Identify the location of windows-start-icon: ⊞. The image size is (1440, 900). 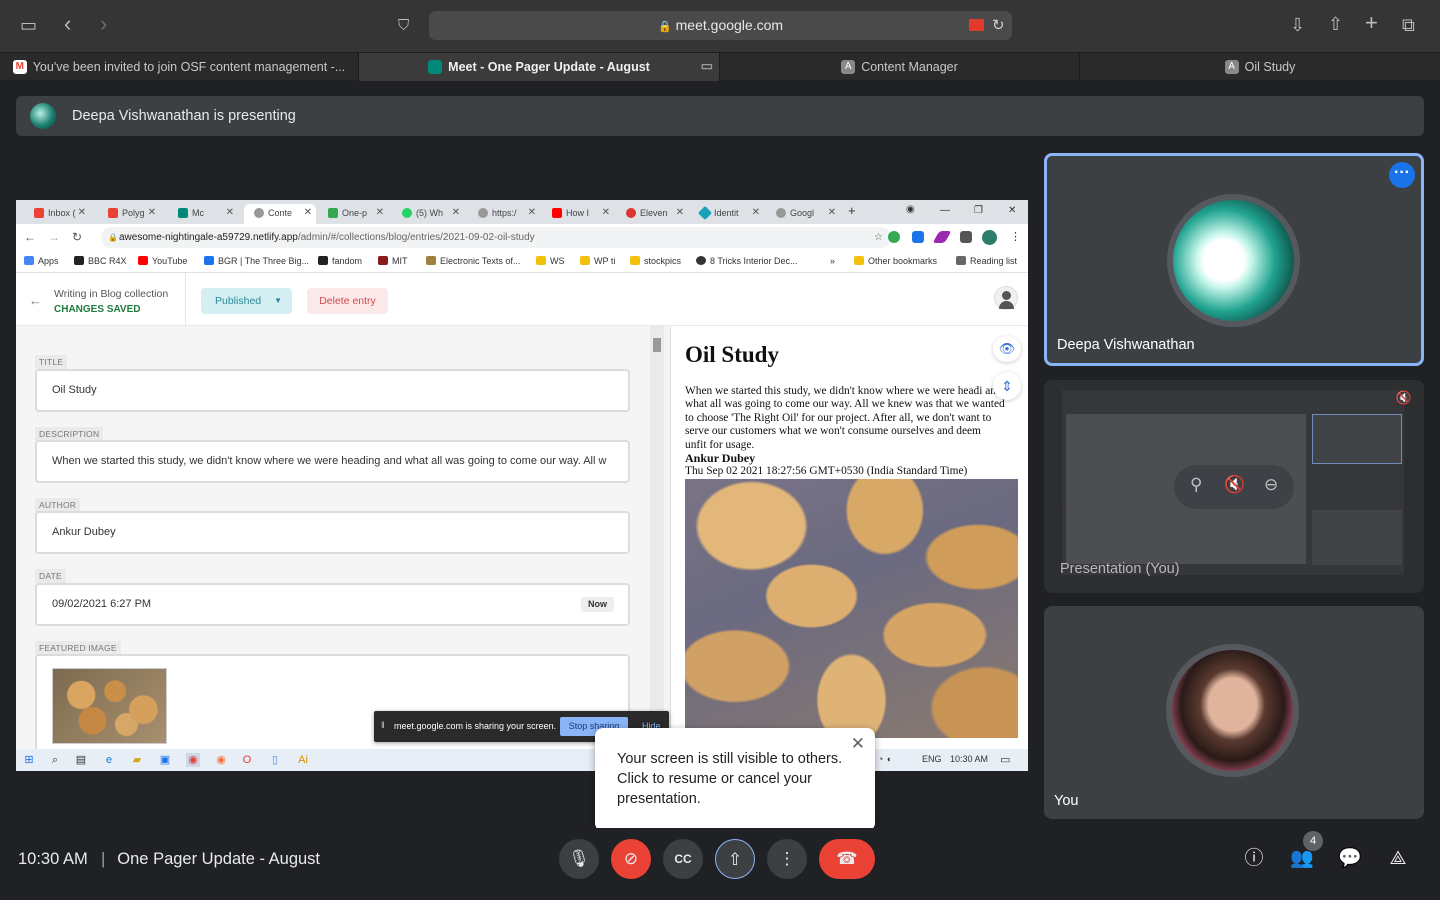
(29, 760).